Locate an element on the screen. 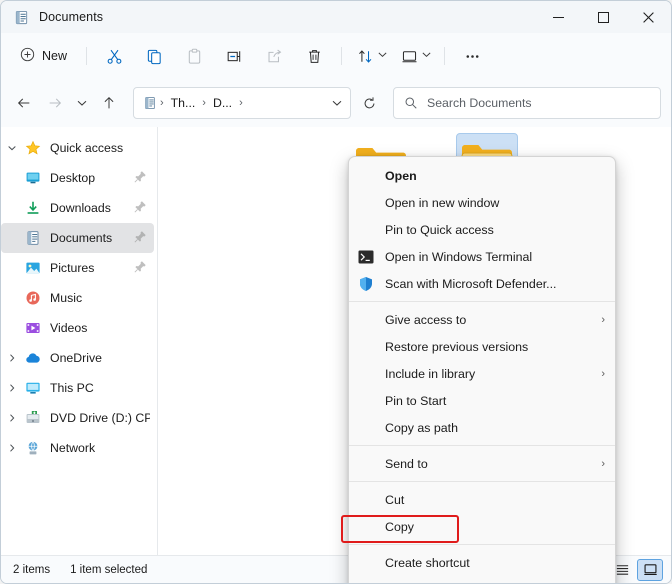 This screenshot has height=584, width=672. refresh-button is located at coordinates (369, 103).